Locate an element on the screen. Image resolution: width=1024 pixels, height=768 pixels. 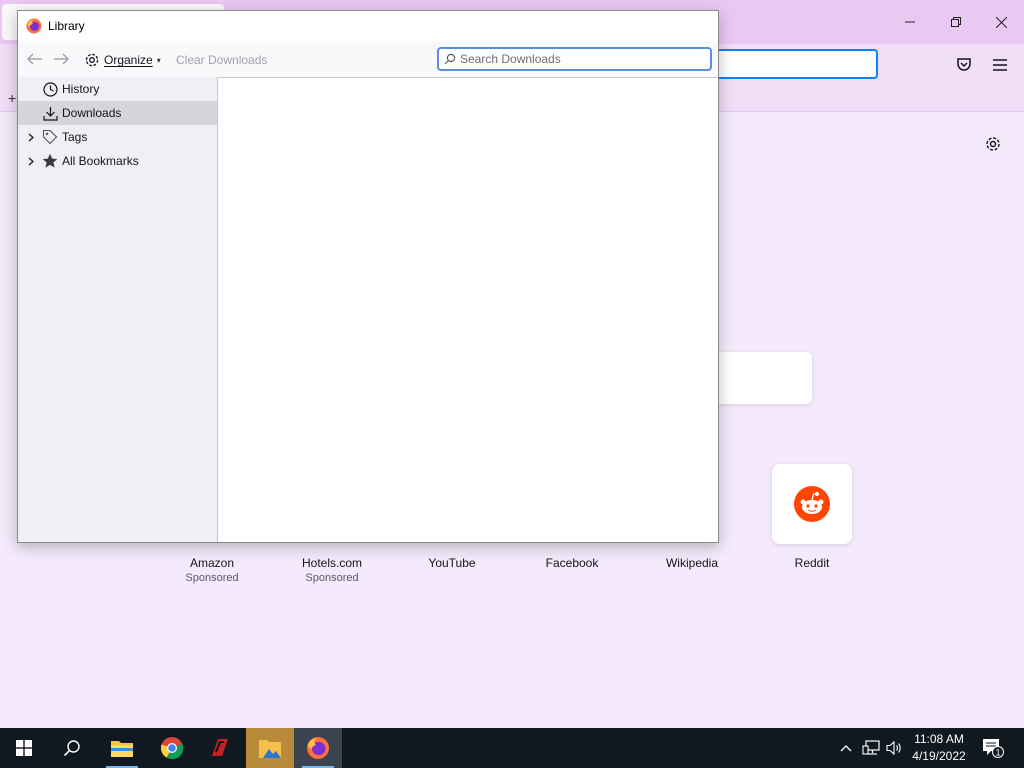
taskbar: 11:08 AM 4/19/2022 1 is located at coordinates (512, 748).